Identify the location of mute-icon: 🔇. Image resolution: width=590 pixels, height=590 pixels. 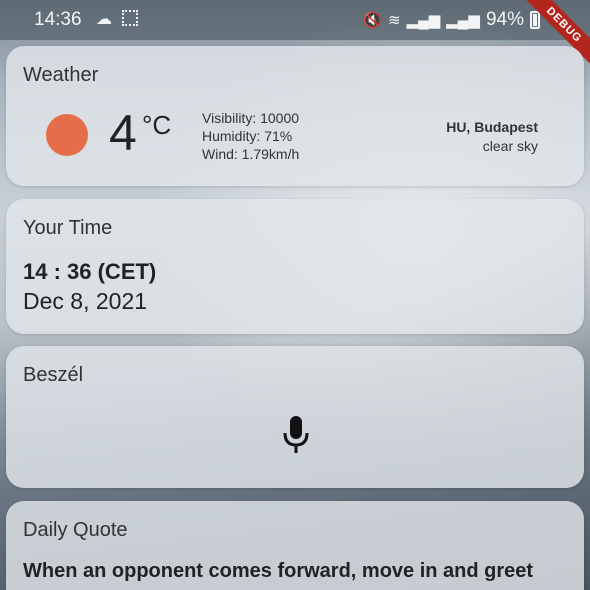
(372, 20).